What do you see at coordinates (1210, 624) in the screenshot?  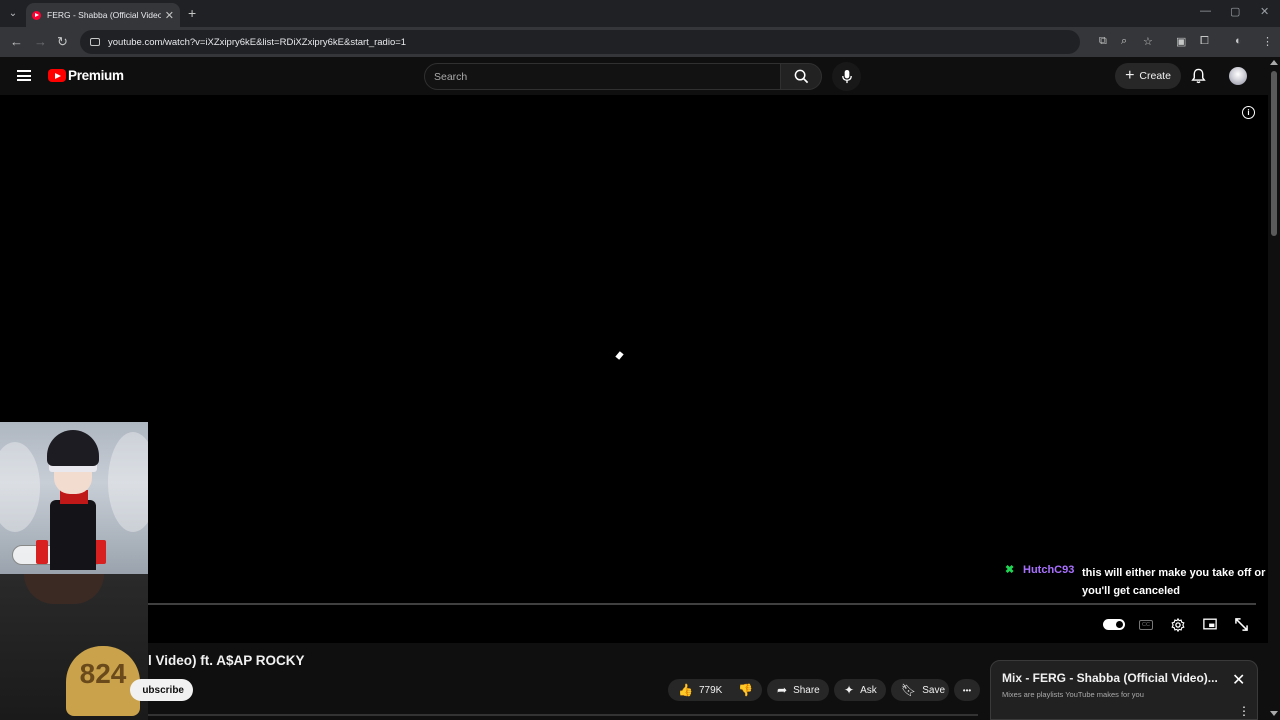 I see `miniplayer-icon` at bounding box center [1210, 624].